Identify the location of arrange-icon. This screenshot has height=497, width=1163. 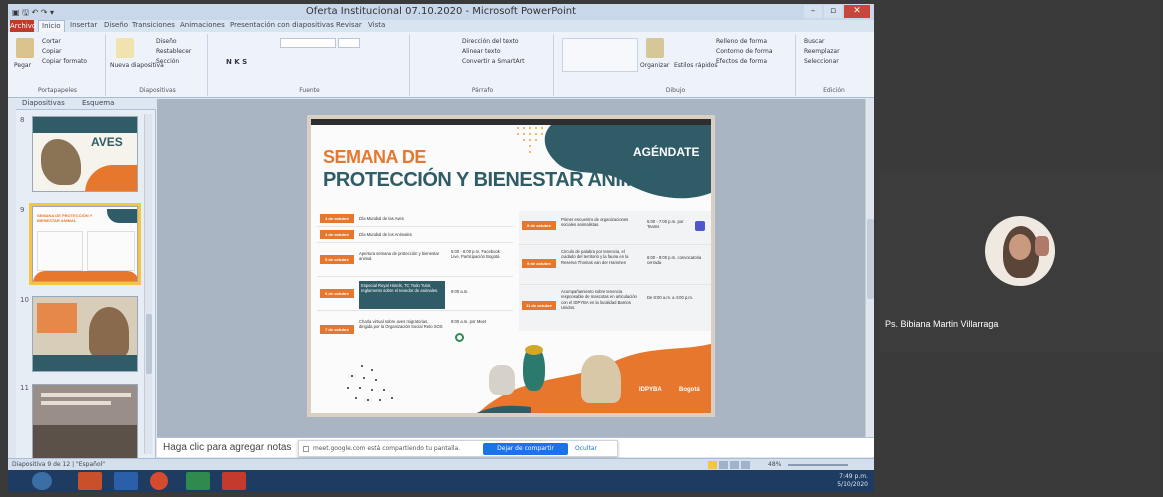
(655, 48).